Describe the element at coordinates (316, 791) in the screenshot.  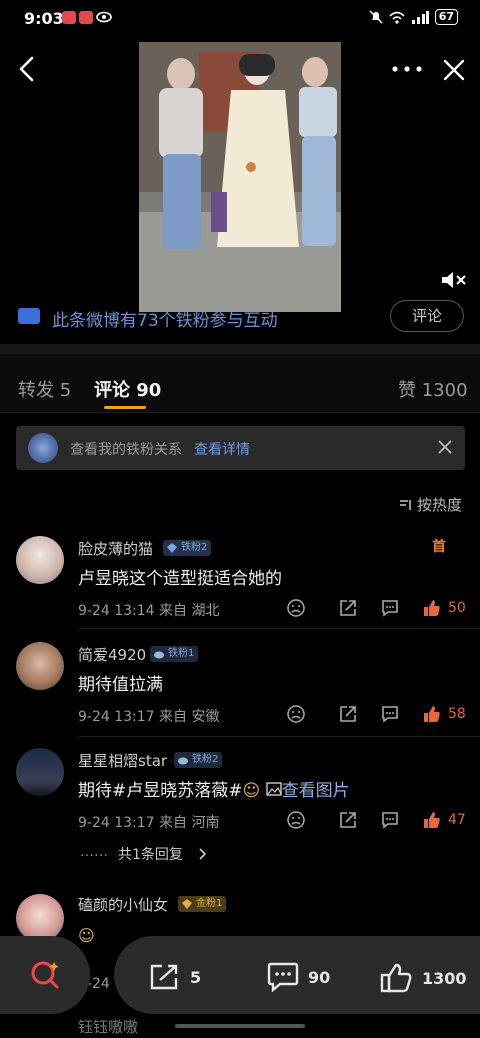
I see `view-image-link: 查看图片` at that location.